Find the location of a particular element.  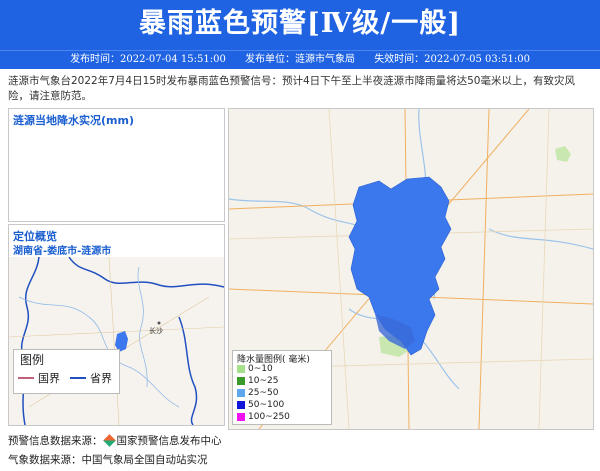

changsha-label: 长沙 is located at coordinates (156, 330).